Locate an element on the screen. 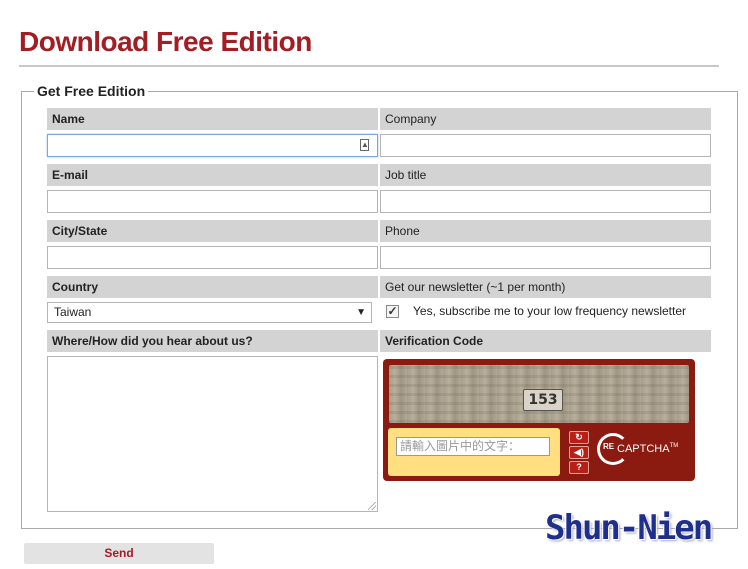 This screenshot has height=569, width=748. contact-card-icon: ▲ is located at coordinates (364, 145).